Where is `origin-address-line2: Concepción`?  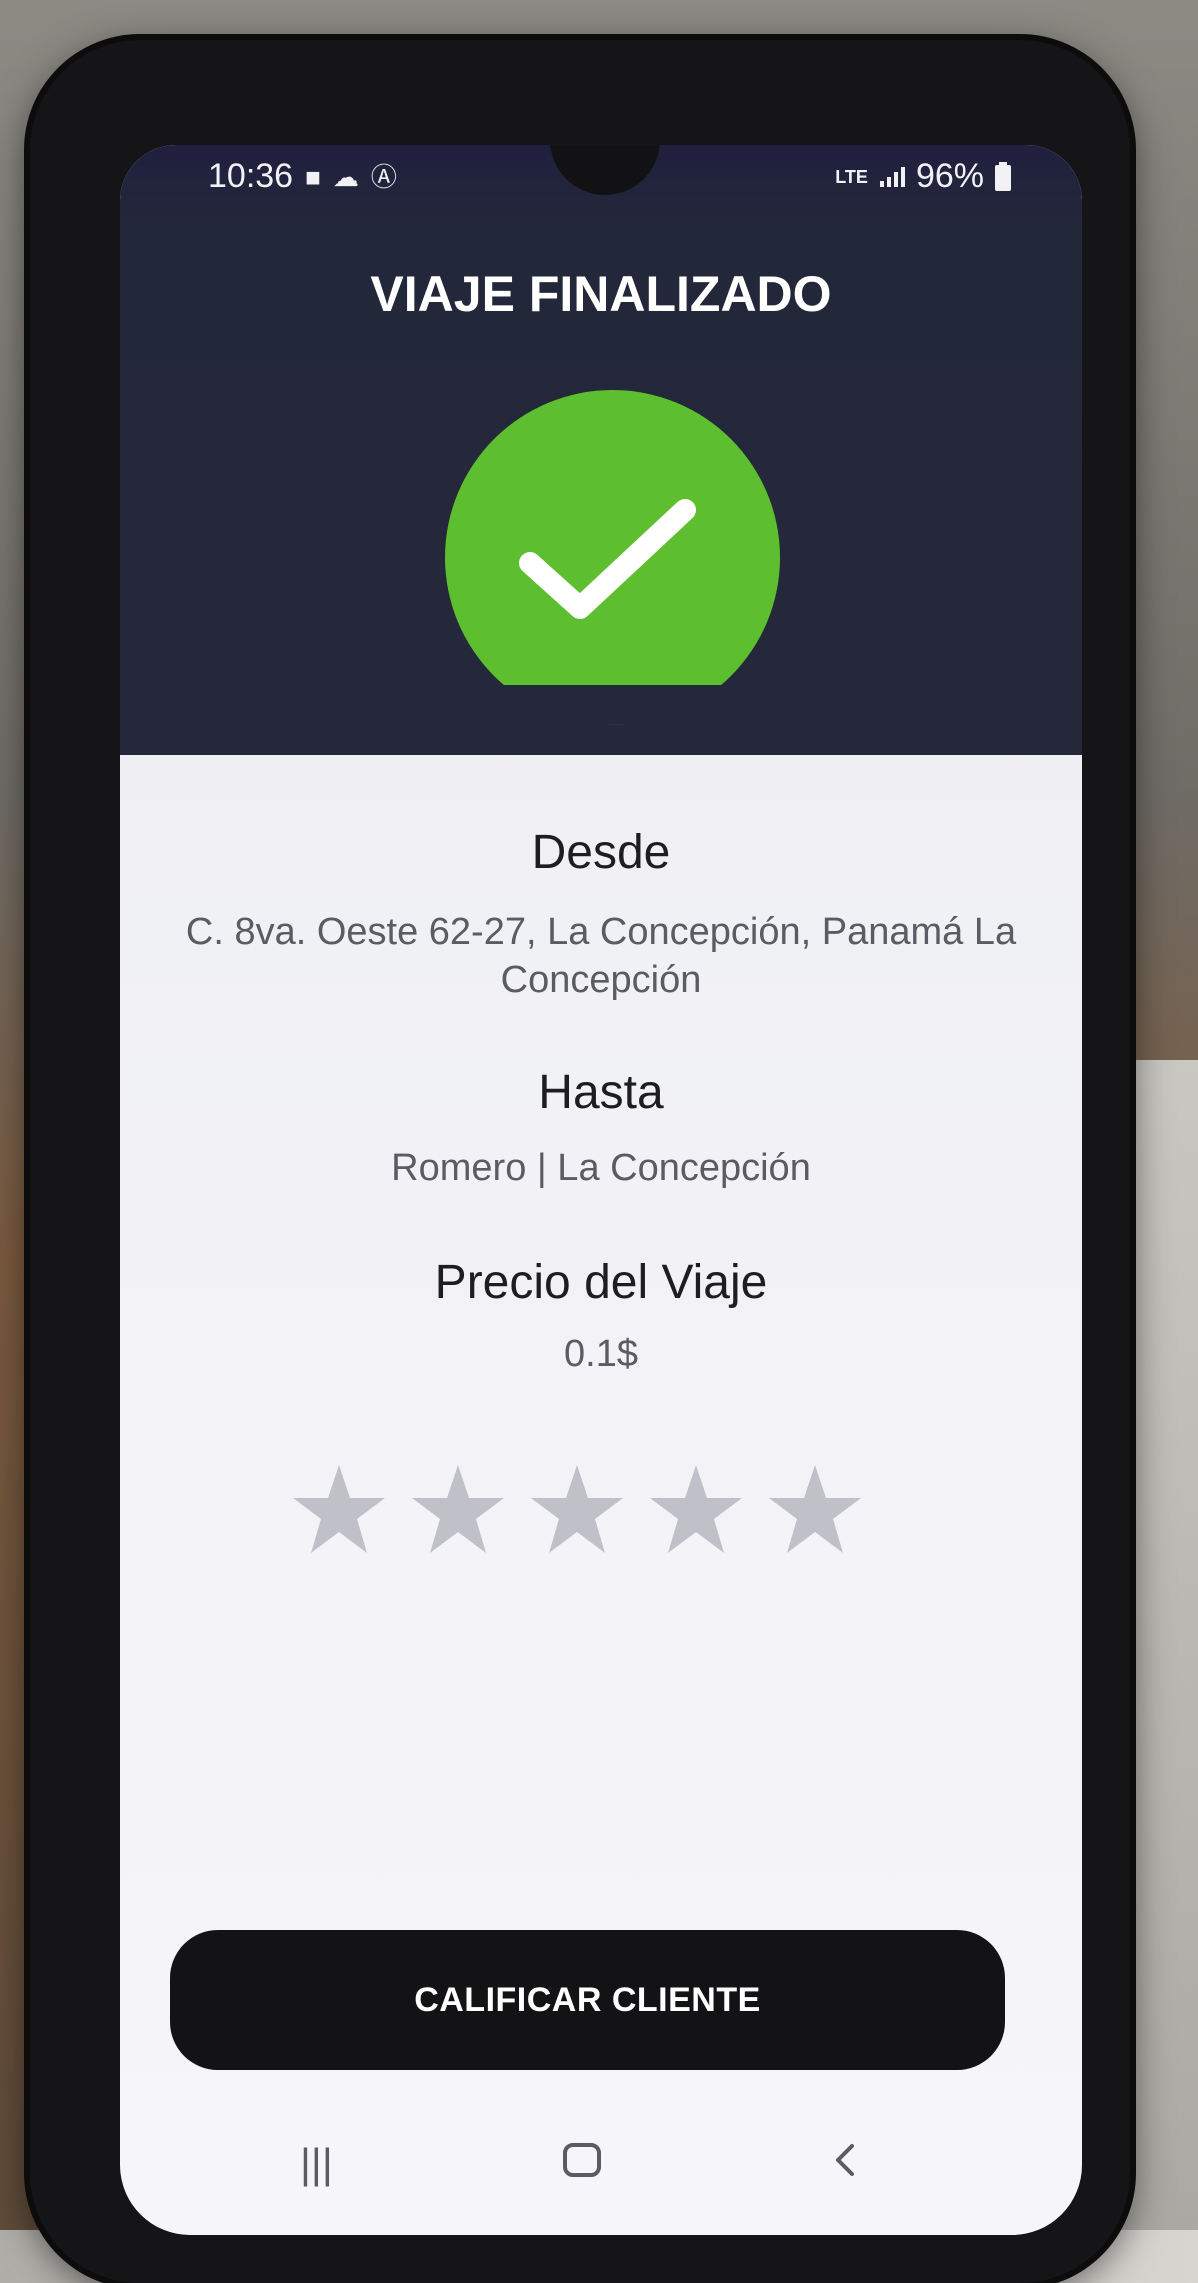
origin-address-line2: Concepción is located at coordinates (601, 980).